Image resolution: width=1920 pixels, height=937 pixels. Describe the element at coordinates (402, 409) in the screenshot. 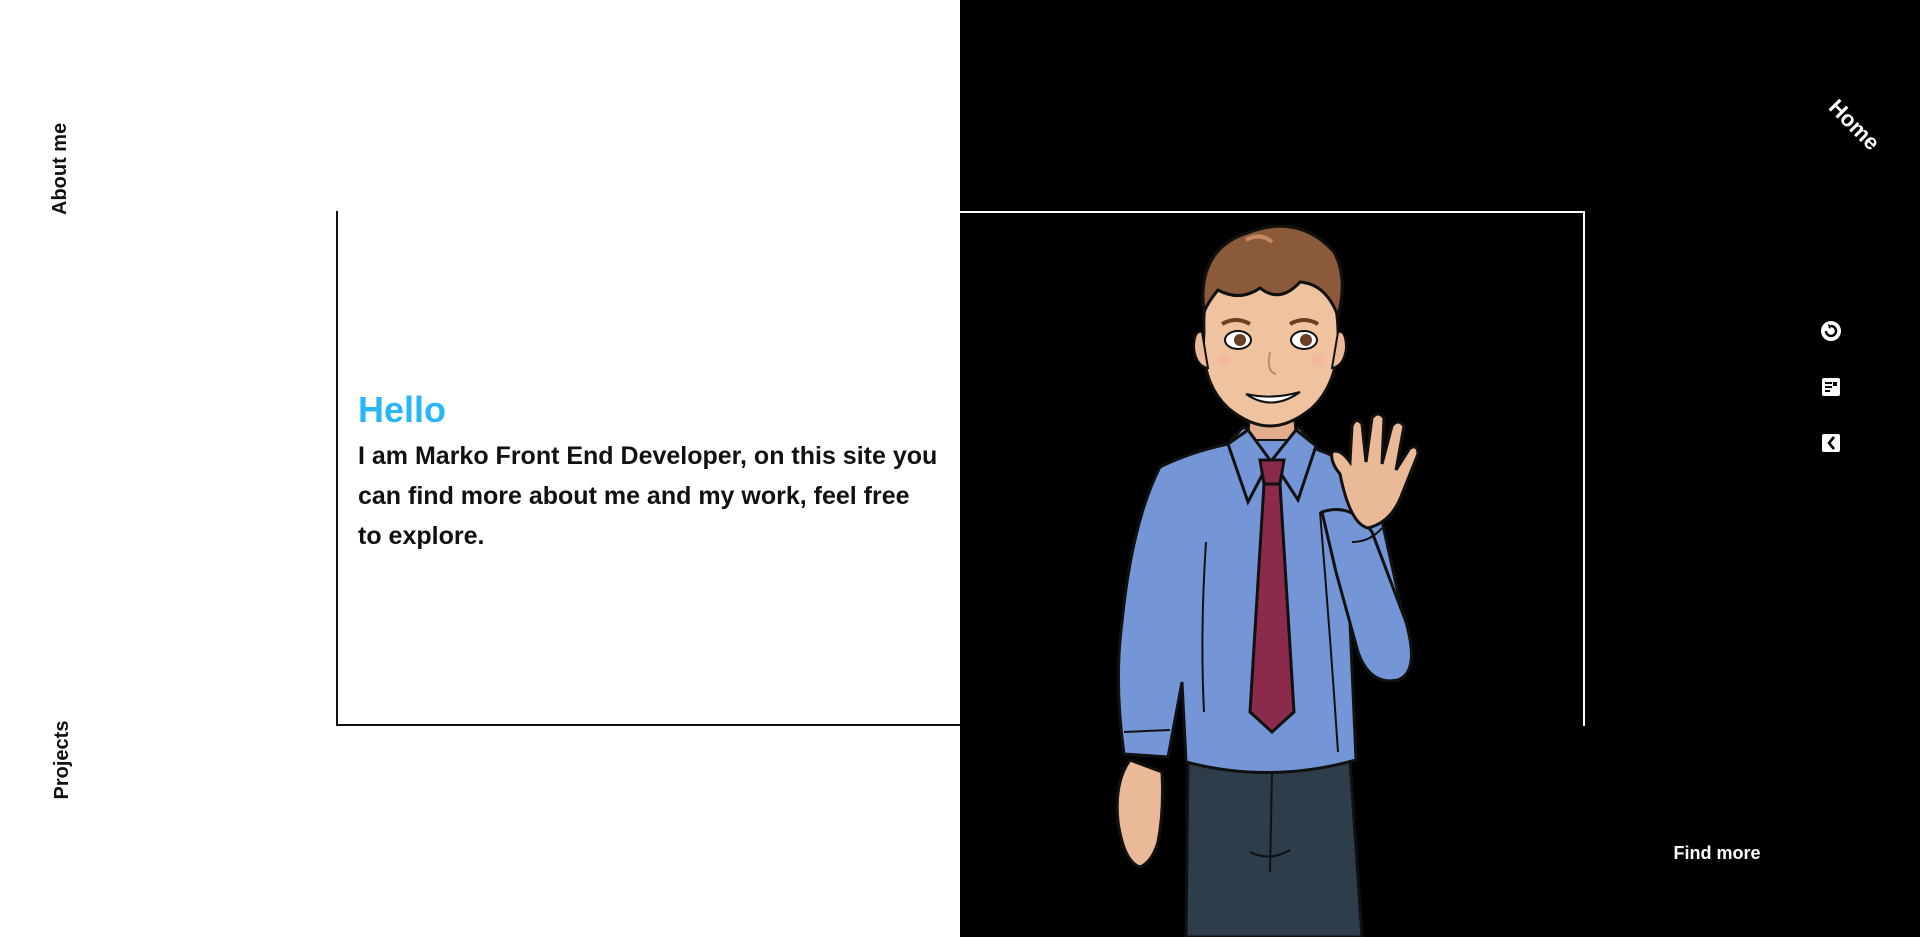

I see `greeting-heading: Hello` at that location.